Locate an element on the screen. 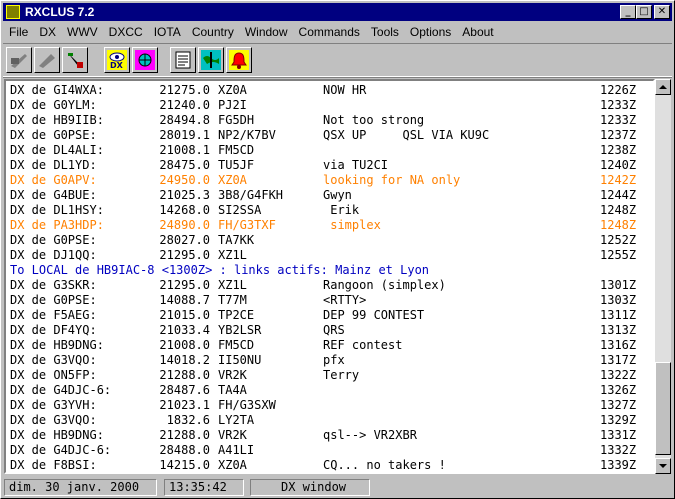 Image resolution: width=675 pixels, height=499 pixels. spot-row: DX de G4DJC-6: 28488.0 A41LI 1332Z is located at coordinates (323, 450).